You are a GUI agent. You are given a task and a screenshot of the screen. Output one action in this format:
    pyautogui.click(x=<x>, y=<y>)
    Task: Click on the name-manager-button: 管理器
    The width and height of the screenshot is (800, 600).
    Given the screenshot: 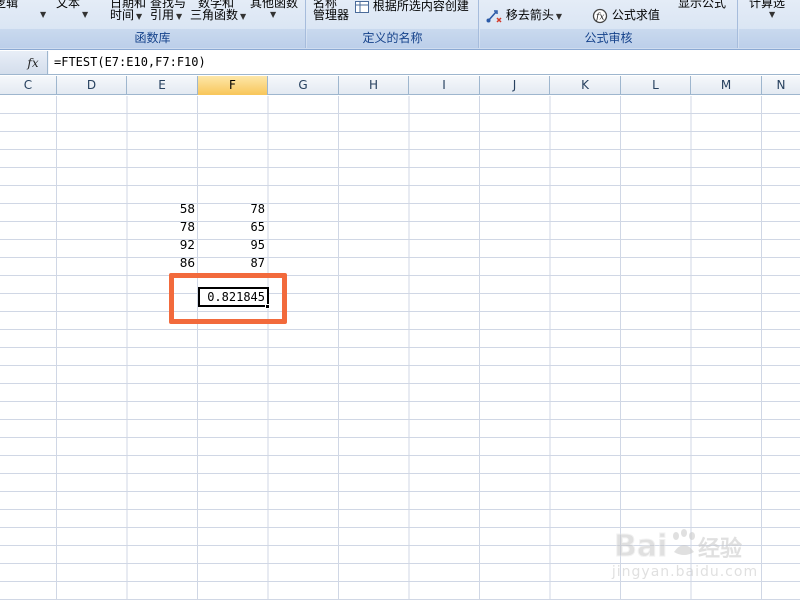 What is the action you would take?
    pyautogui.click(x=331, y=14)
    